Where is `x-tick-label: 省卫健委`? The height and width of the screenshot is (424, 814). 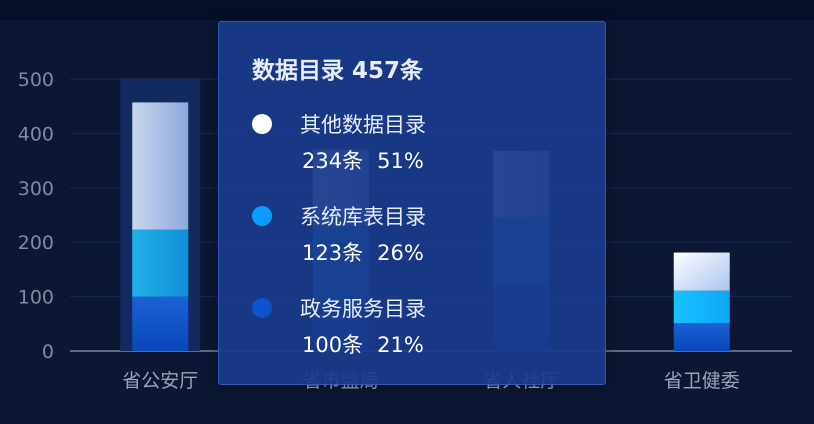 x-tick-label: 省卫健委 is located at coordinates (702, 381).